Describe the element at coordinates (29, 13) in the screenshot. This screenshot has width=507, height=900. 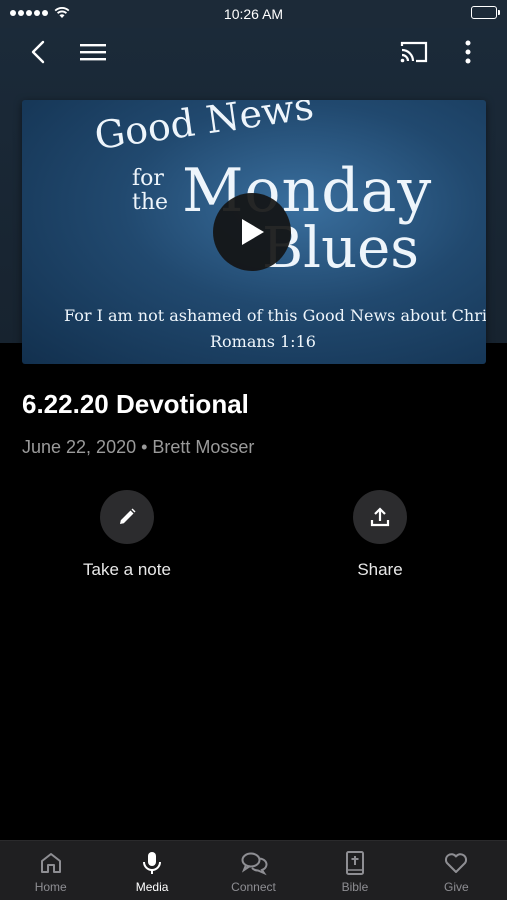
I see `signal-icon` at that location.